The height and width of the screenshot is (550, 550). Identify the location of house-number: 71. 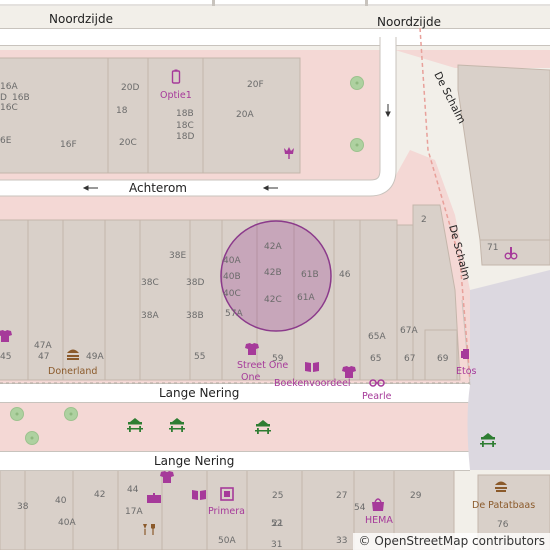
(492, 248).